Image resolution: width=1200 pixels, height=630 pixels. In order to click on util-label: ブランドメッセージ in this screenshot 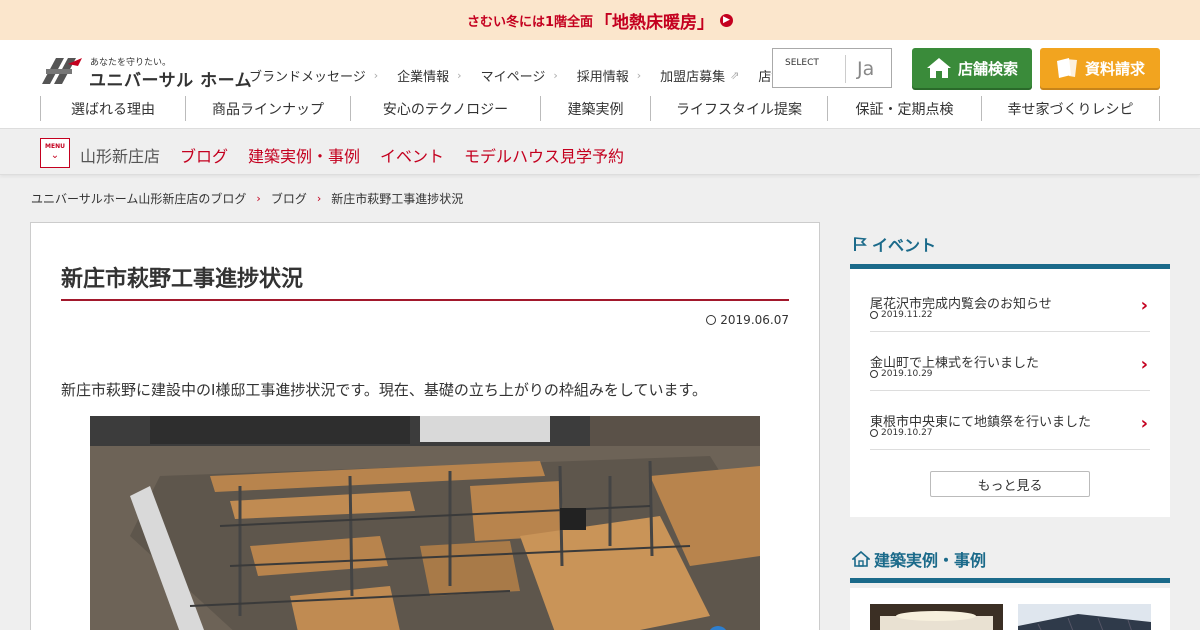, I will do `click(307, 77)`.